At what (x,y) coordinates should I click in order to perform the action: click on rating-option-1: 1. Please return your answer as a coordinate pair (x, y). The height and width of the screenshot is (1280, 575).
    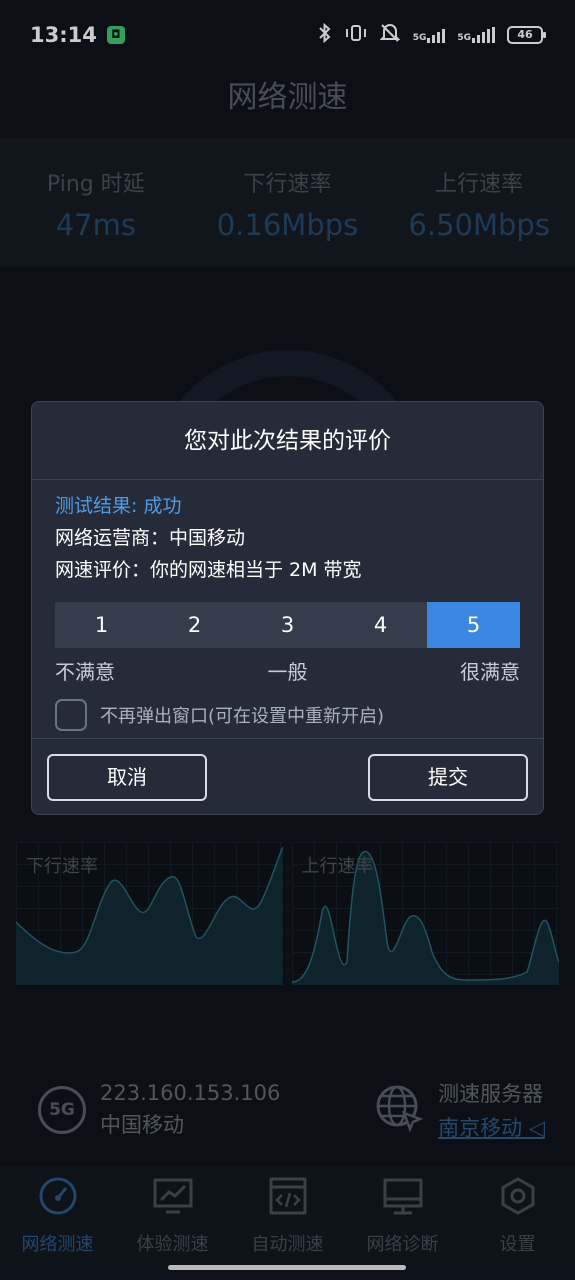
    Looking at the image, I should click on (101, 625).